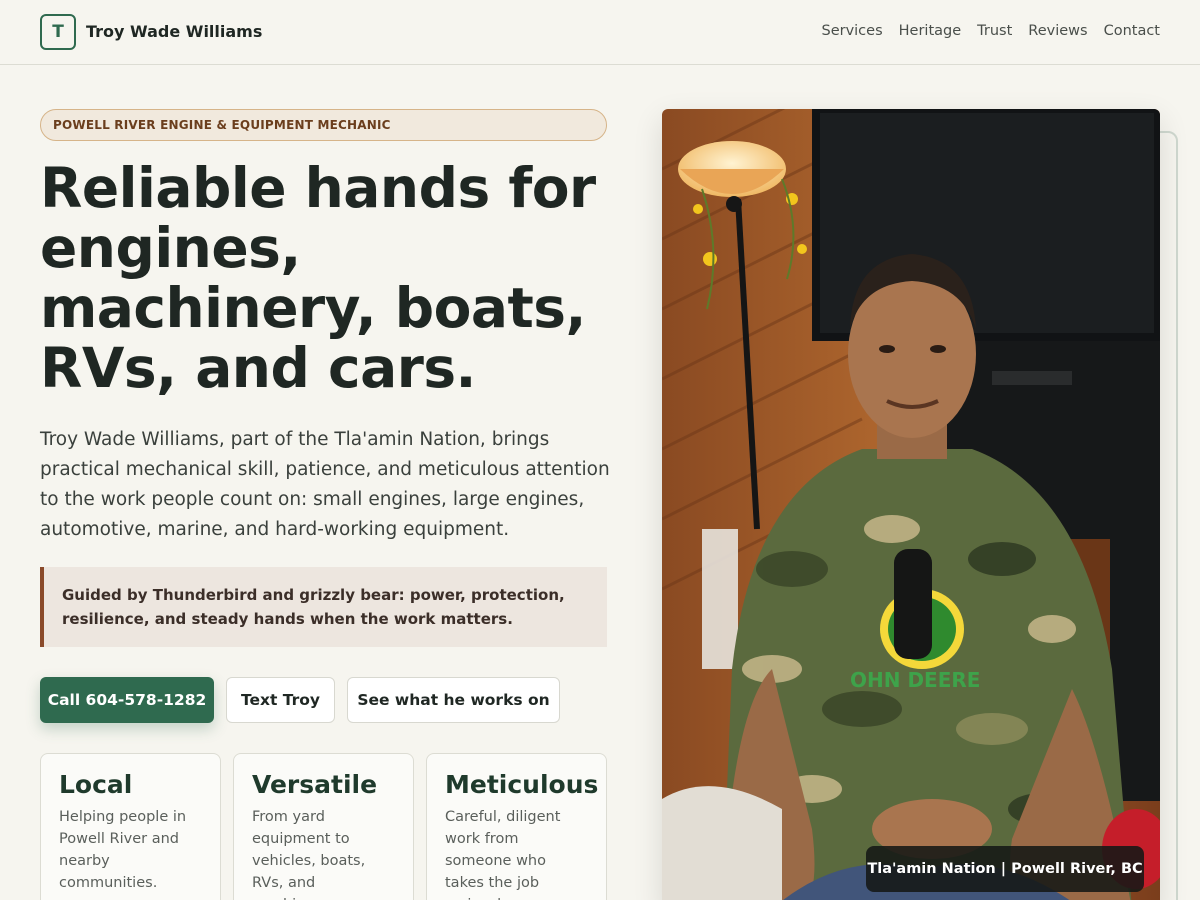  What do you see at coordinates (323, 125) in the screenshot?
I see `eyebrow-badge: POWELL RIVER ENGINE & EQUIPMENT MECHANIC` at bounding box center [323, 125].